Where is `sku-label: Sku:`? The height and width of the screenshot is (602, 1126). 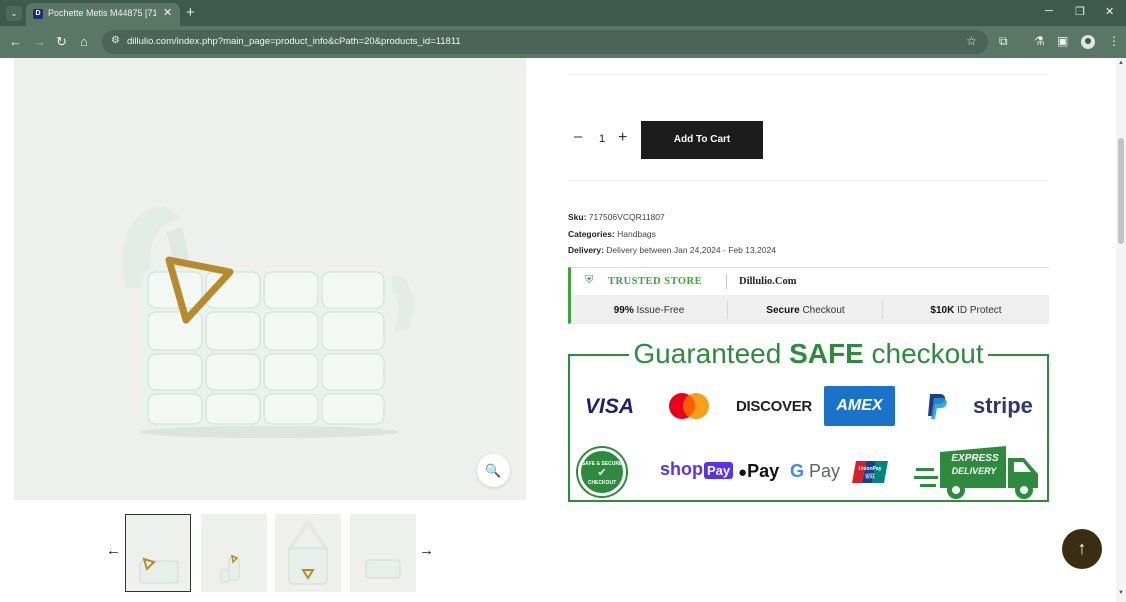 sku-label: Sku: is located at coordinates (577, 217).